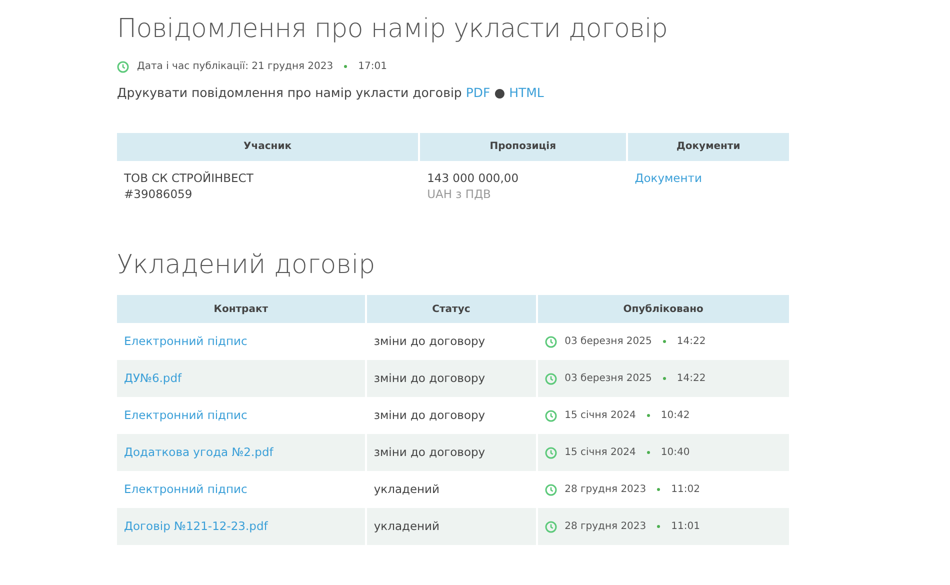 The height and width of the screenshot is (585, 950). I want to click on published-time: 11:01, so click(685, 527).